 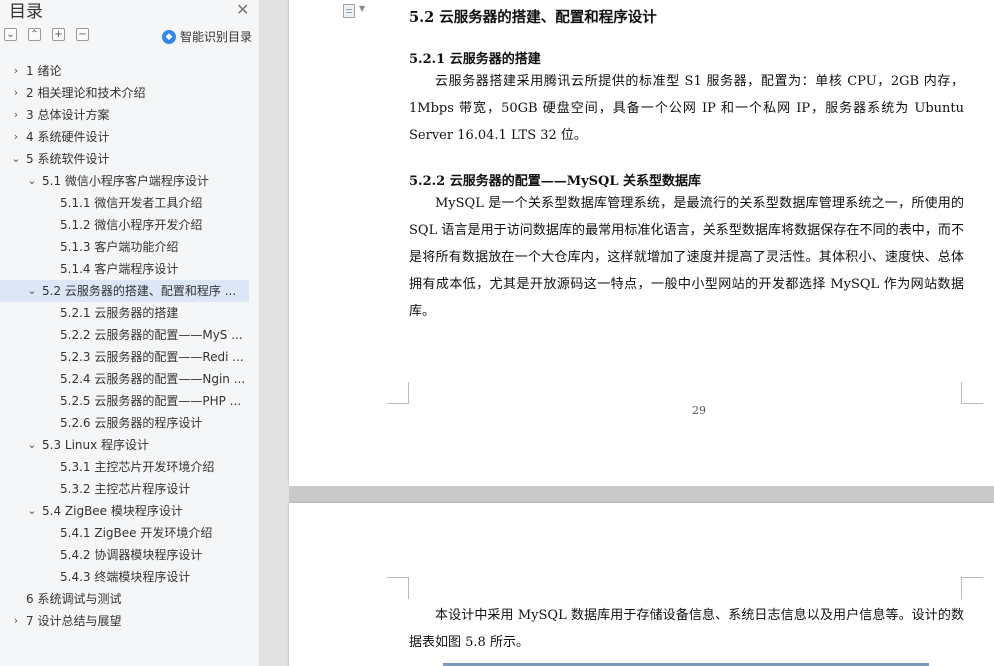 What do you see at coordinates (82, 34) in the screenshot?
I see `remove-heading-icon: −` at bounding box center [82, 34].